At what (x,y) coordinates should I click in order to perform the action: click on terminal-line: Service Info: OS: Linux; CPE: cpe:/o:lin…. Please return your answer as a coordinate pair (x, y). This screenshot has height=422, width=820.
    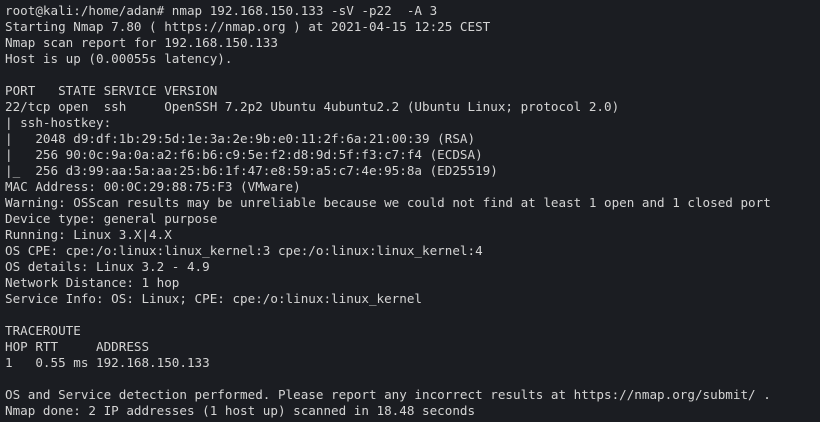
    Looking at the image, I should click on (214, 298).